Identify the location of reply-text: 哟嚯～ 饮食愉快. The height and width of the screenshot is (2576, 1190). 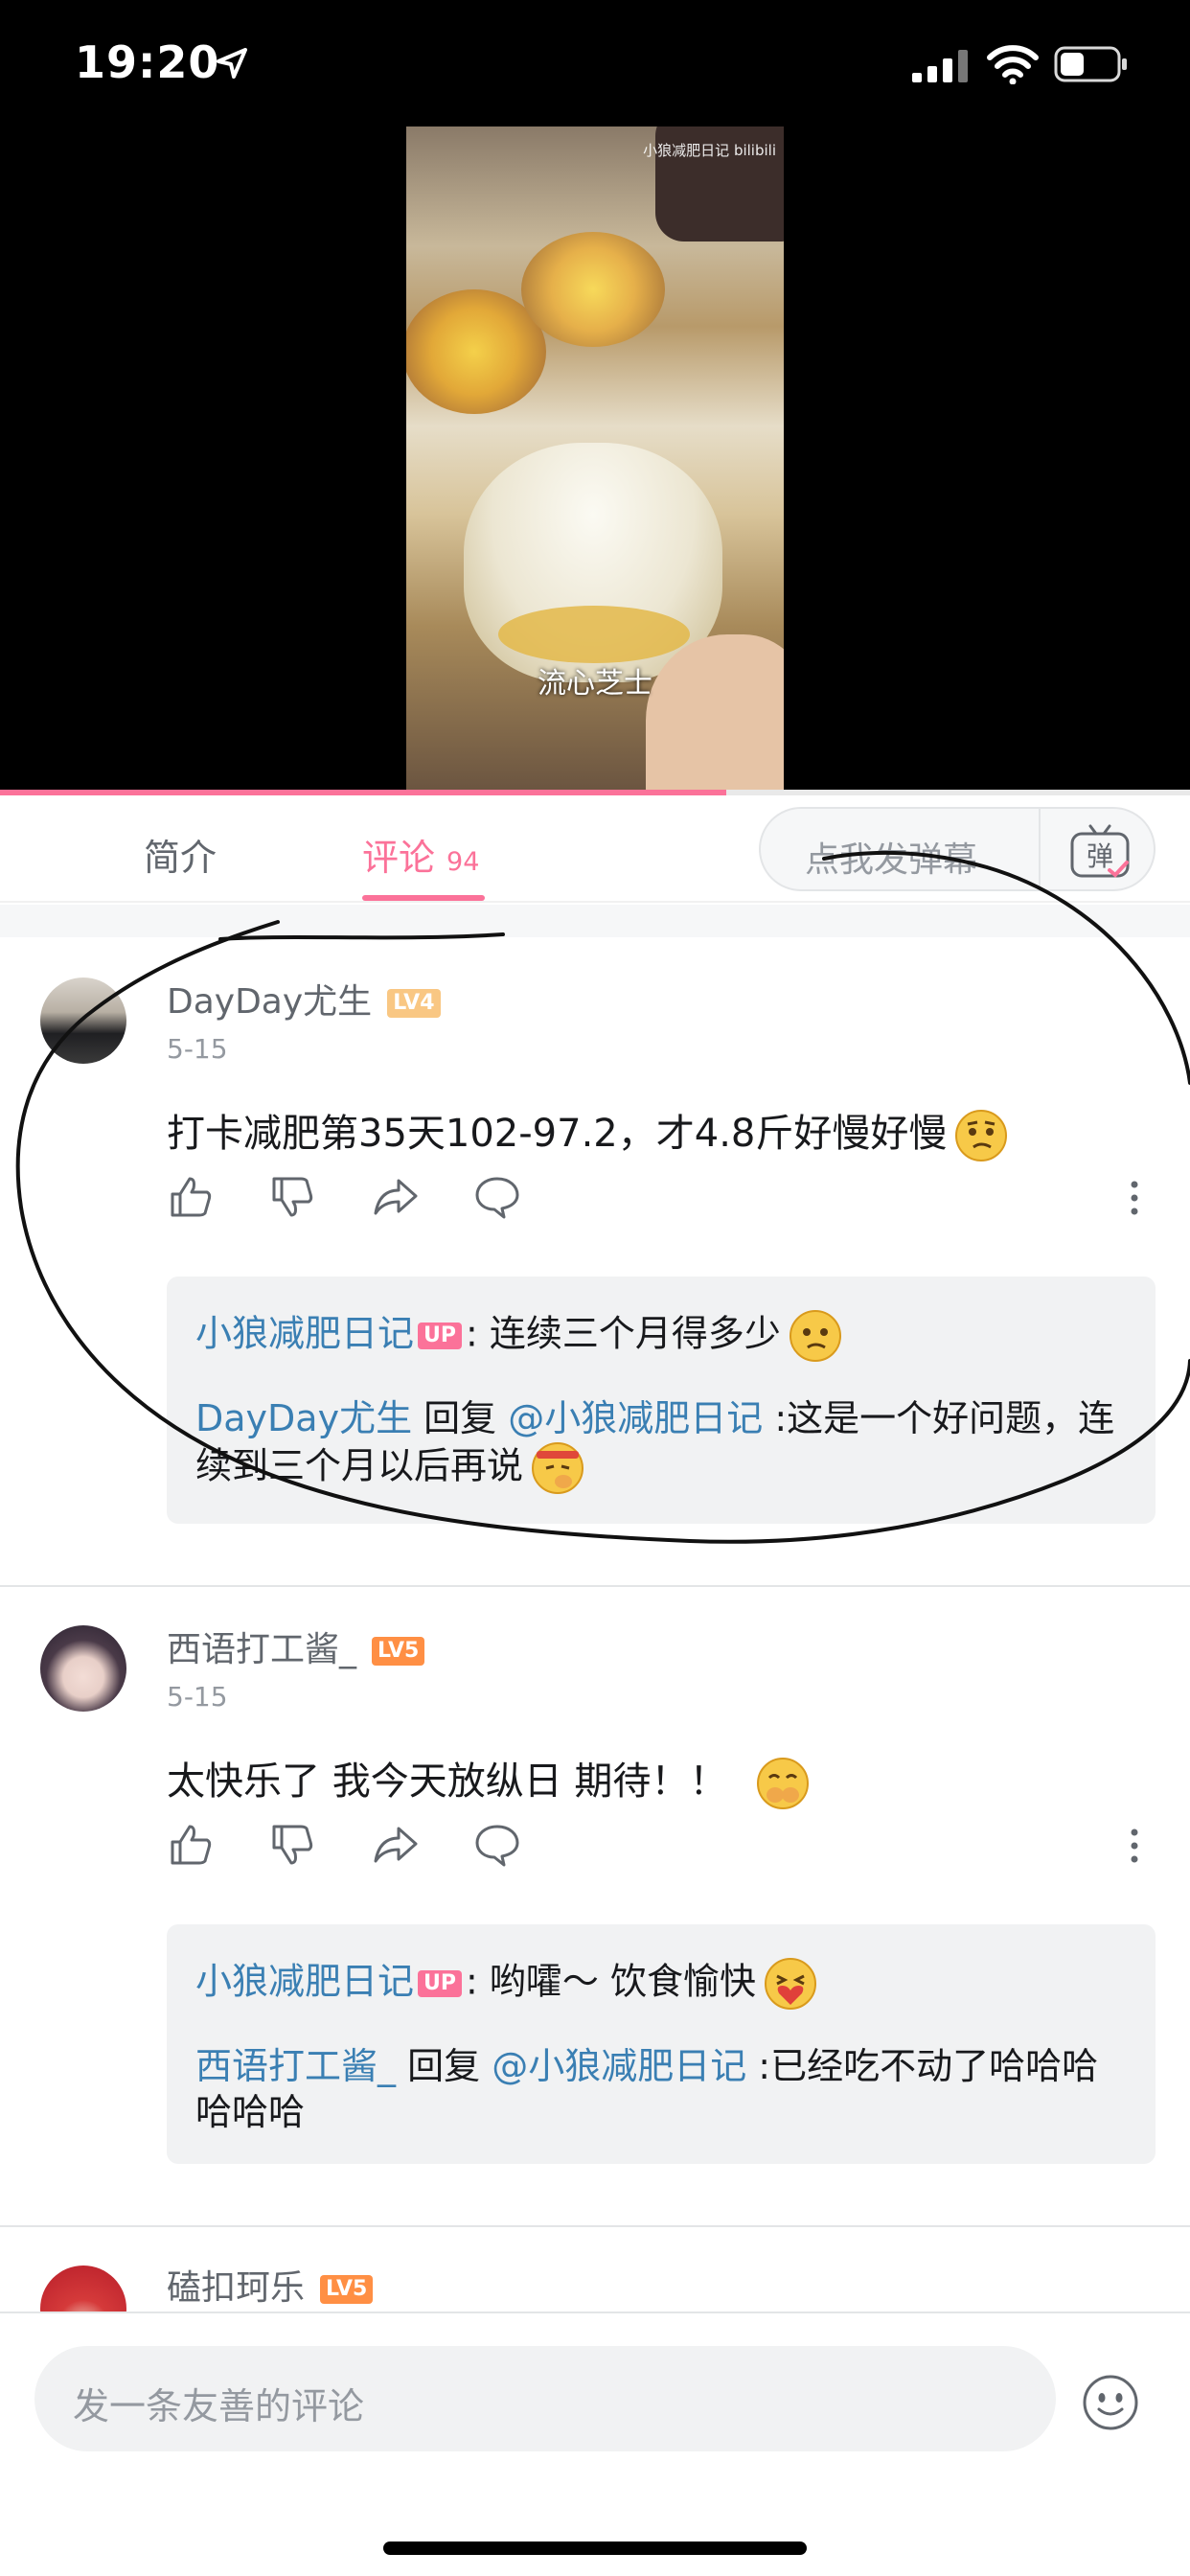
(617, 1981).